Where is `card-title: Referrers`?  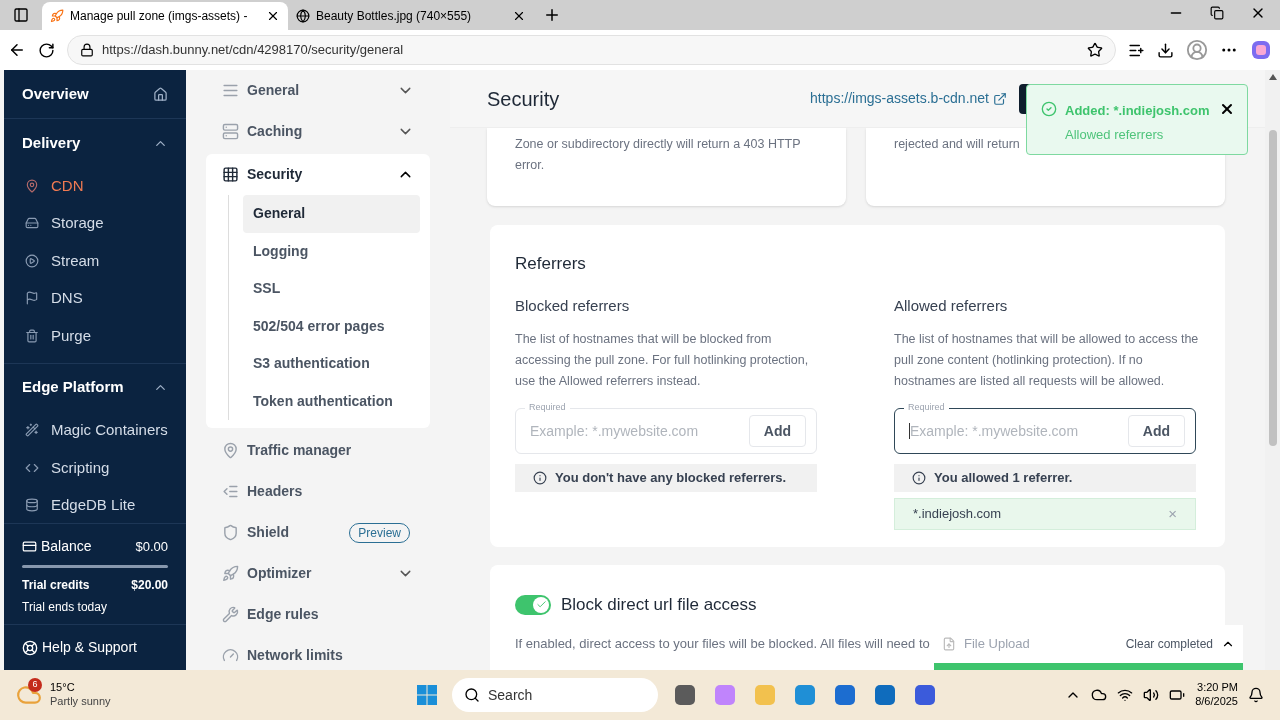 card-title: Referrers is located at coordinates (551, 264).